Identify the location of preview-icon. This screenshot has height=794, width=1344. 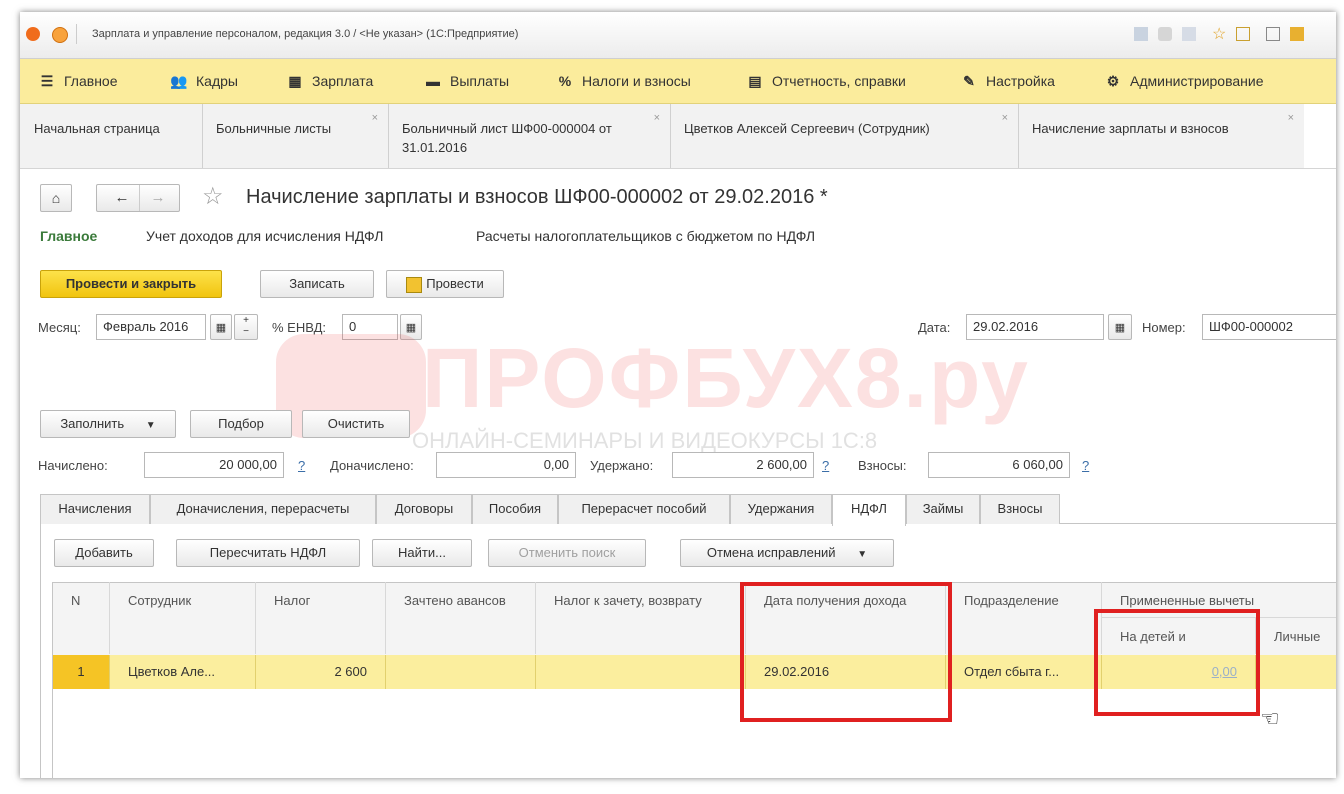
(1189, 34).